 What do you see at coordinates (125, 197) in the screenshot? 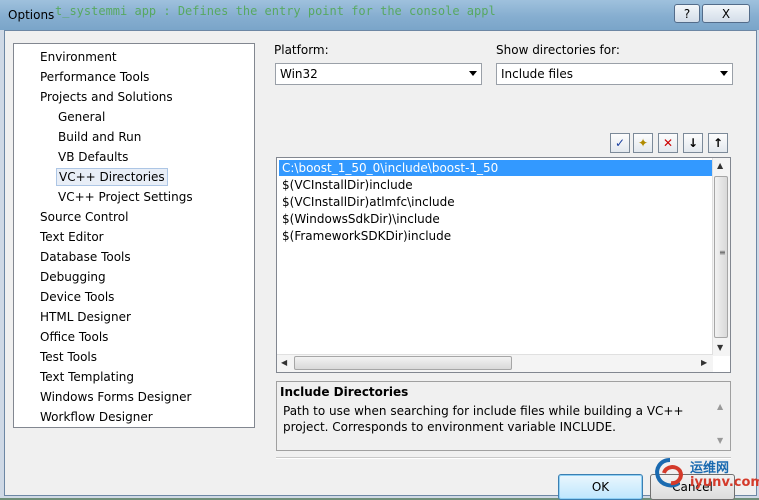
I see `tree-item: VC++ Project Settings` at bounding box center [125, 197].